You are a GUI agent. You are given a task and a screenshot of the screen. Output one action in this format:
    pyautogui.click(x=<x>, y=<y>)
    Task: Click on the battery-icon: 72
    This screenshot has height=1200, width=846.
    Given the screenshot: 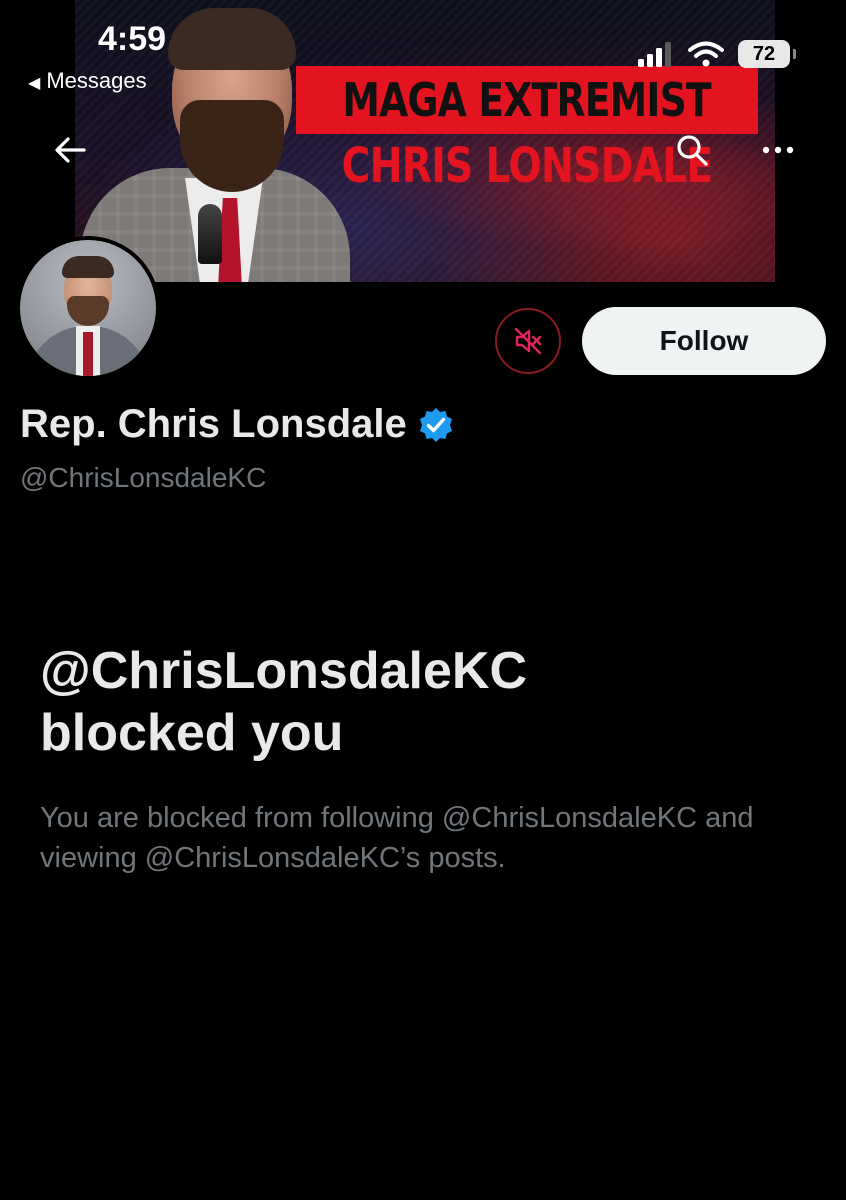 What is the action you would take?
    pyautogui.click(x=767, y=54)
    